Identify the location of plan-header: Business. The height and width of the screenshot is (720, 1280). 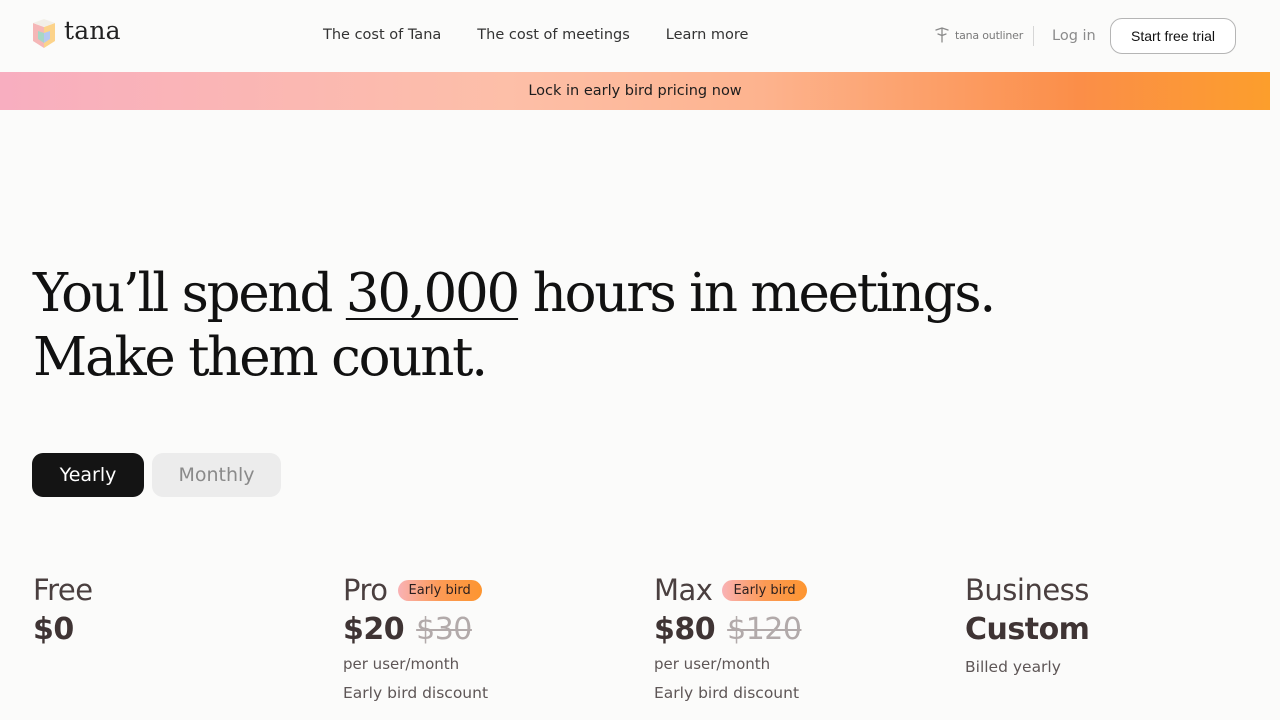
(1027, 590).